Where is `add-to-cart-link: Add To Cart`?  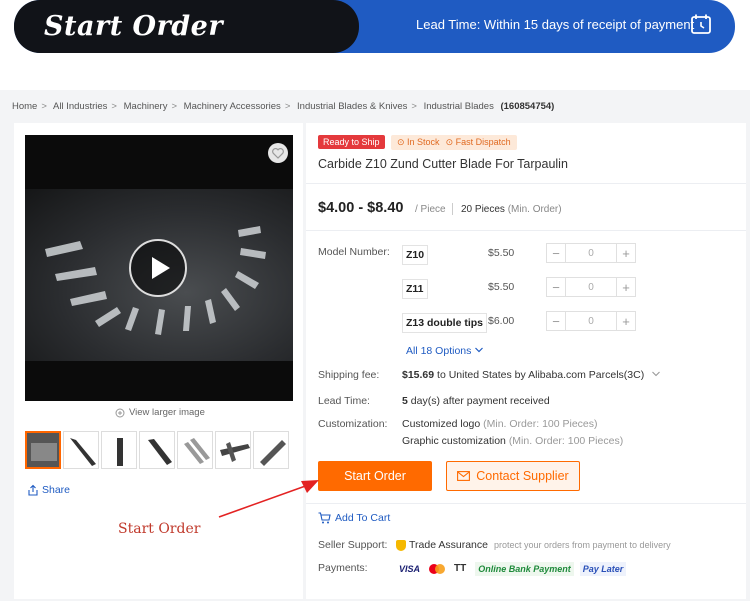
add-to-cart-link: Add To Cart is located at coordinates (354, 518).